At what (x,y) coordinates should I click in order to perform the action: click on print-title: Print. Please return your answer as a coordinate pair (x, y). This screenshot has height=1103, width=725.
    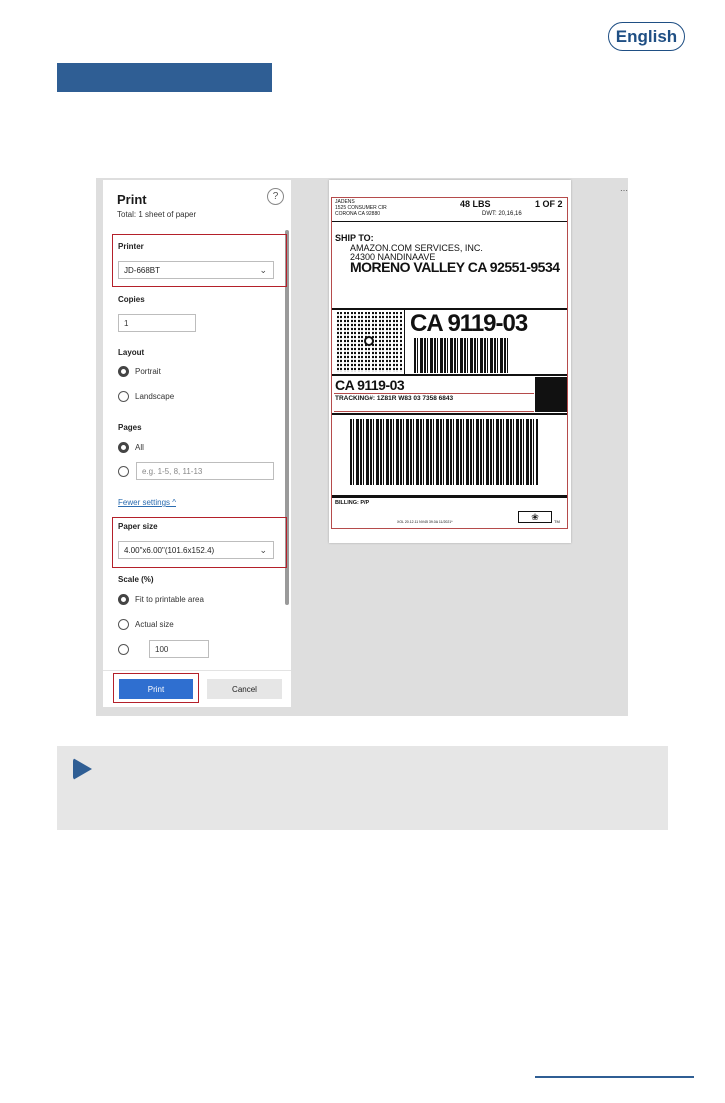
    Looking at the image, I should click on (132, 199).